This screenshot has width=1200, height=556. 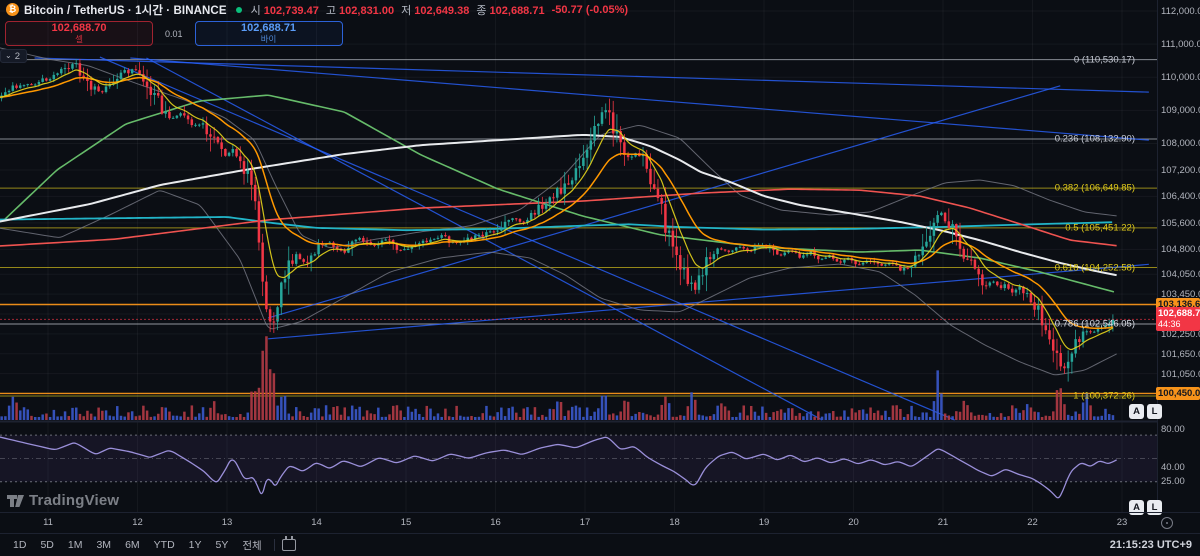 I want to click on time-tick-label: 21, so click(x=943, y=522).